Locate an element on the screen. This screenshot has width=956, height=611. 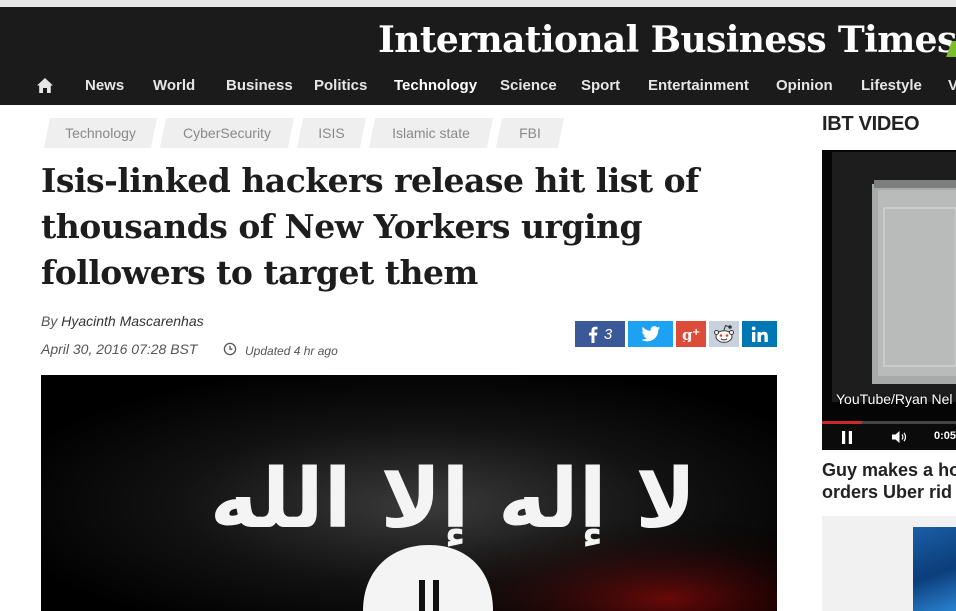
sidebar-video-headline: Guy makes a ho orders Uber rid is located at coordinates (889, 481).